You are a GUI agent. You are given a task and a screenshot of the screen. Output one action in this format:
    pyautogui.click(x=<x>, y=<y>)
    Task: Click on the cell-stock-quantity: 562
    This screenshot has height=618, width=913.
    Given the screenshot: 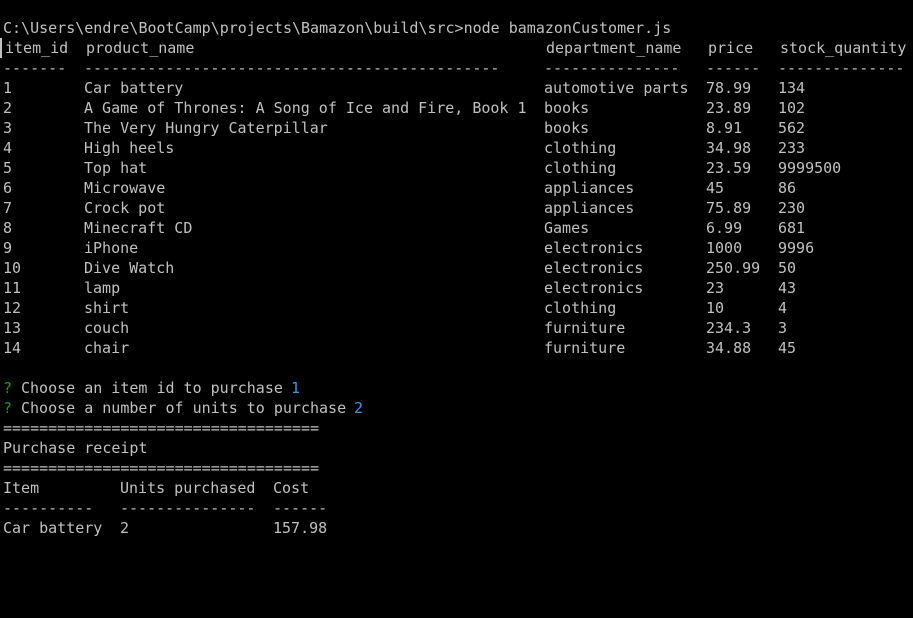 What is the action you would take?
    pyautogui.click(x=792, y=128)
    